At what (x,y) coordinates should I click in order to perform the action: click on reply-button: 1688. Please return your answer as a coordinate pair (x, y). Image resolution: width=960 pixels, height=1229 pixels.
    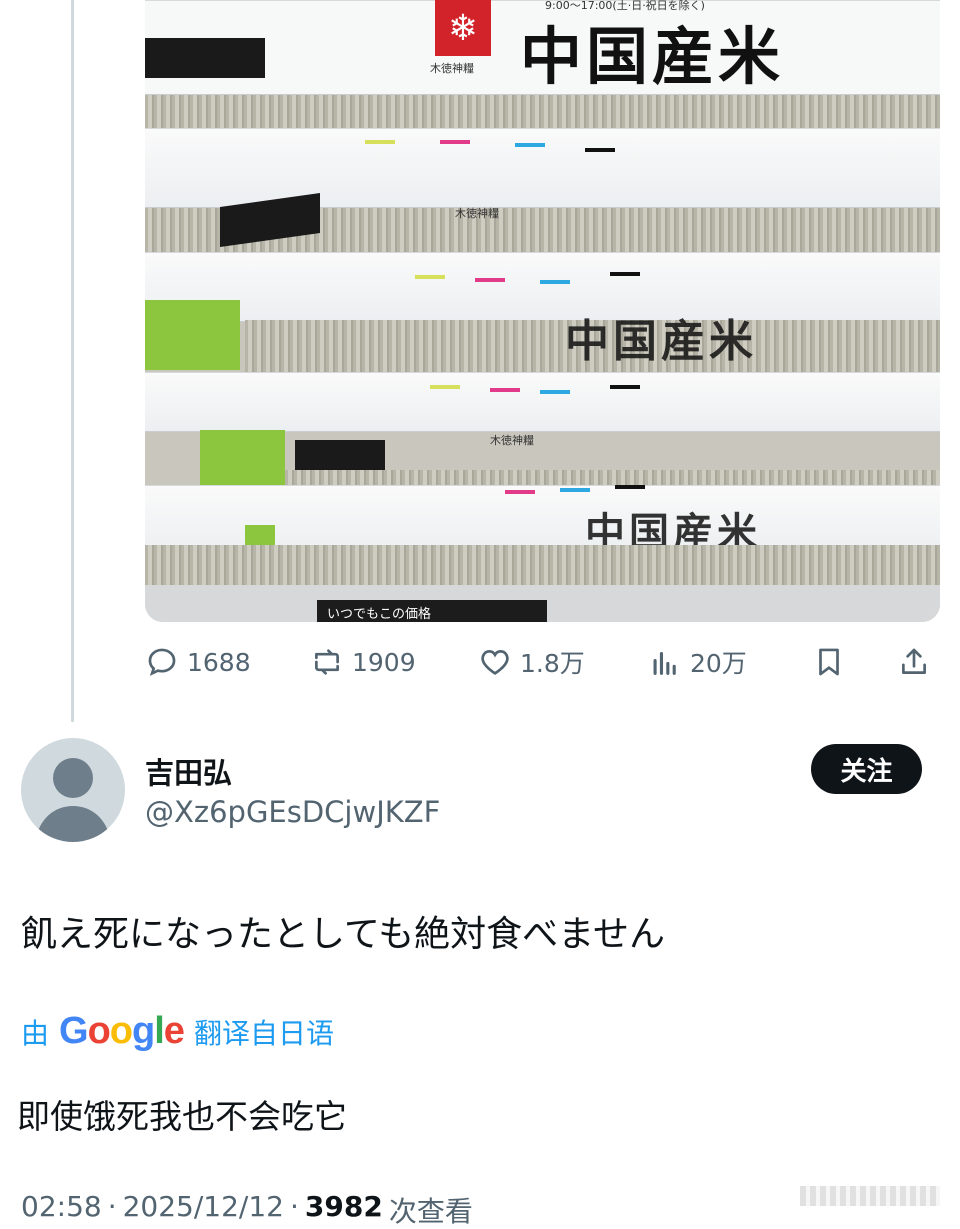
    Looking at the image, I should click on (198, 662).